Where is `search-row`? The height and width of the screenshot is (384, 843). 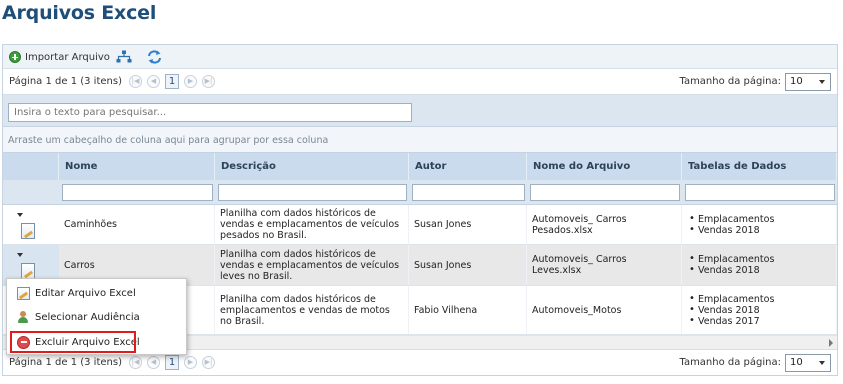 search-row is located at coordinates (420, 111).